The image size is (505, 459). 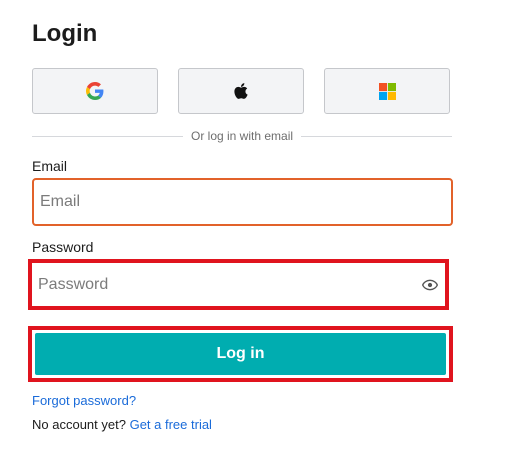 I want to click on login-button-highlight: Log in, so click(x=240, y=354).